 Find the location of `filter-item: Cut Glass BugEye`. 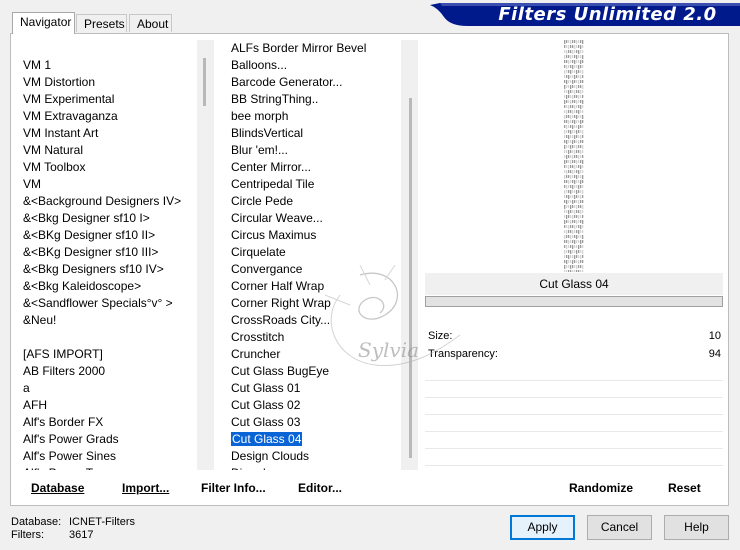

filter-item: Cut Glass BugEye is located at coordinates (311, 371).